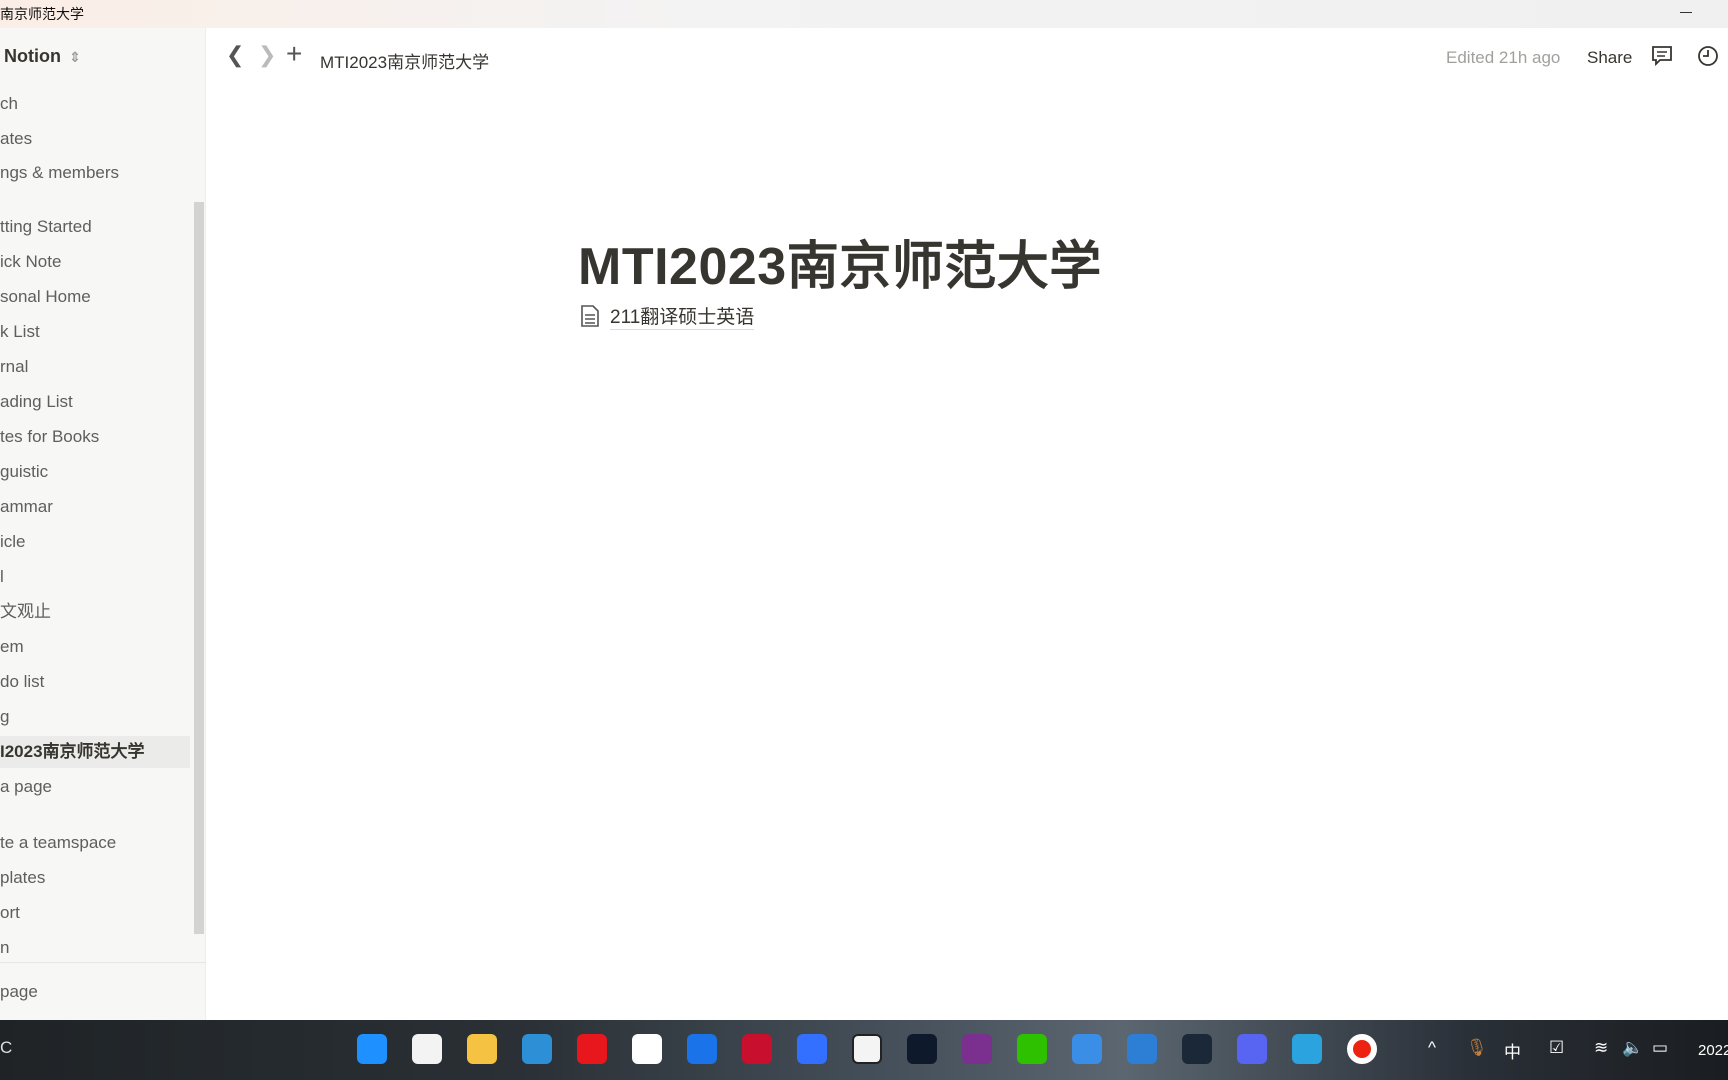 Image resolution: width=1728 pixels, height=1080 pixels. I want to click on sidebar-item: k List, so click(95, 332).